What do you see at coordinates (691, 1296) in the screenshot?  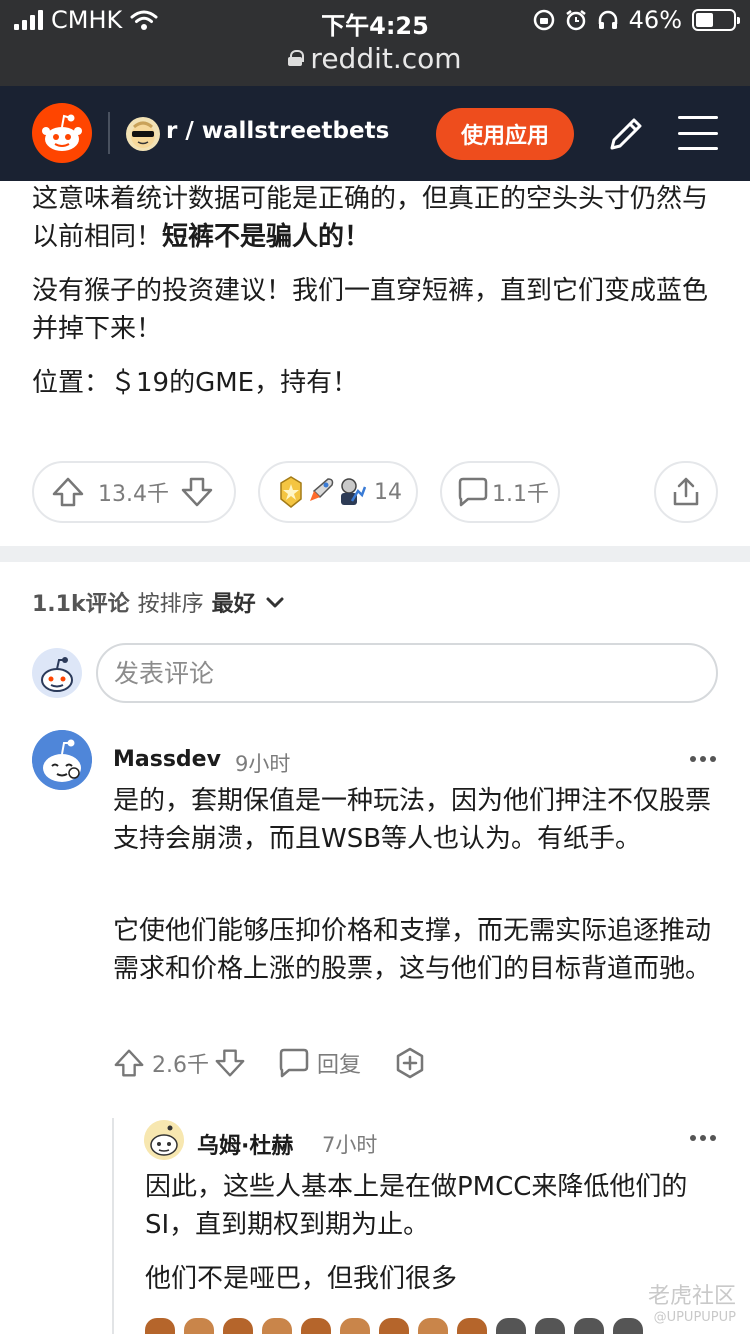 I see `watermark-main: 老虎社区` at bounding box center [691, 1296].